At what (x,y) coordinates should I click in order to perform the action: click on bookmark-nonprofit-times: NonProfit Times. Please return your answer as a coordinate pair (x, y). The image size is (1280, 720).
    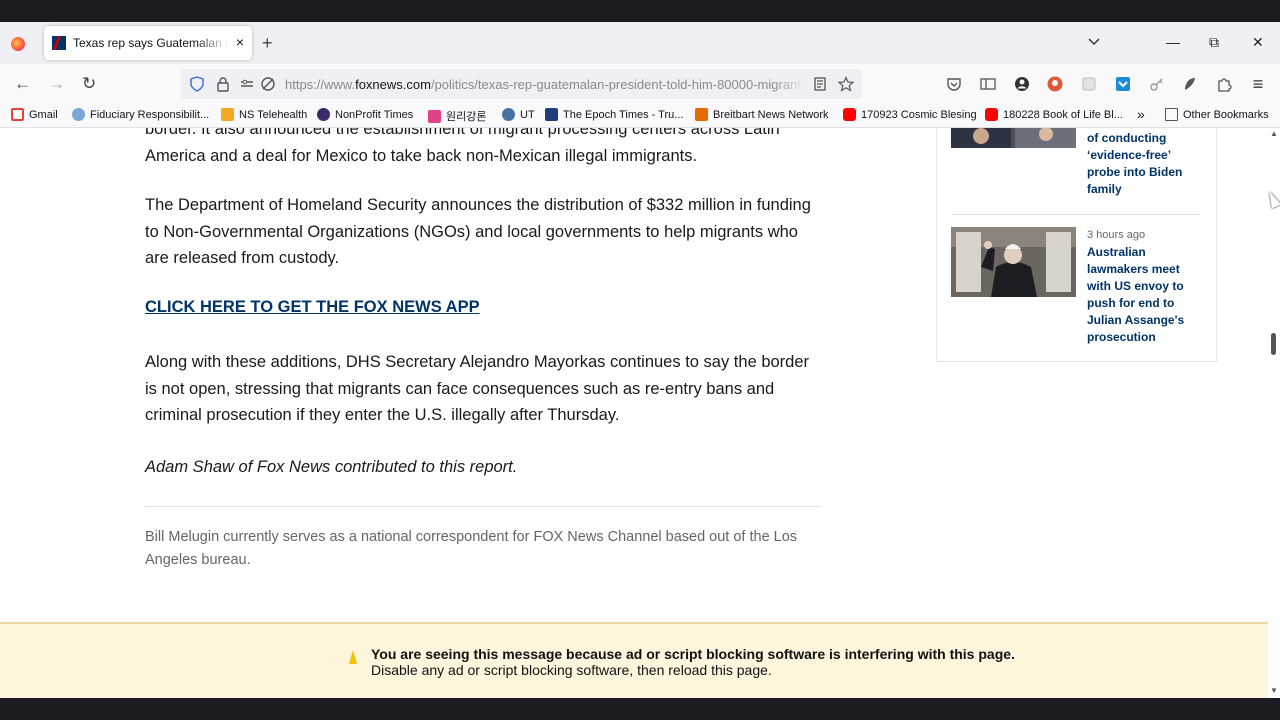
    Looking at the image, I should click on (365, 114).